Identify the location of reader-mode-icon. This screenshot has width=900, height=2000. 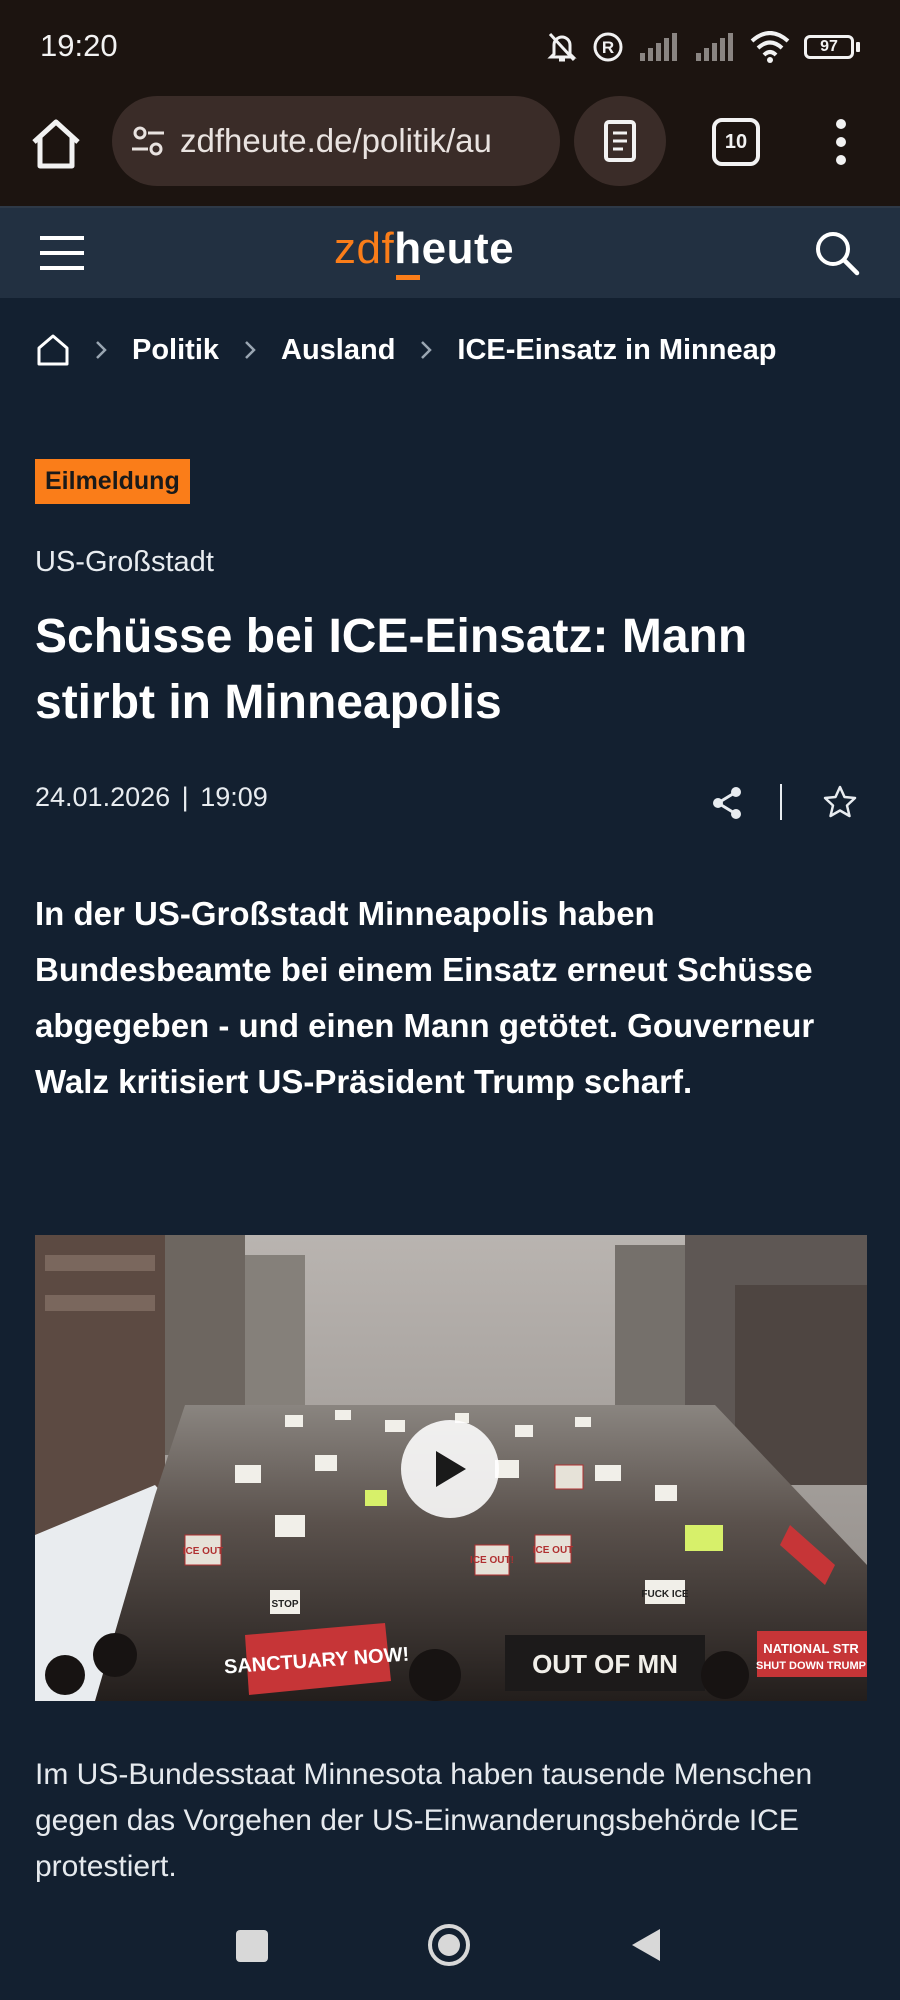
(620, 141).